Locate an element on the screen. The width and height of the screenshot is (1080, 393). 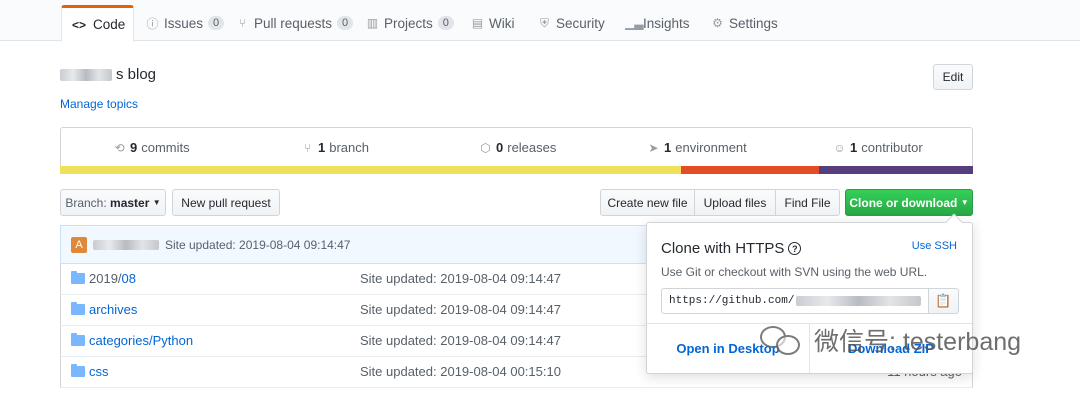
contributors-link: ☺ 1 contributor is located at coordinates (877, 147).